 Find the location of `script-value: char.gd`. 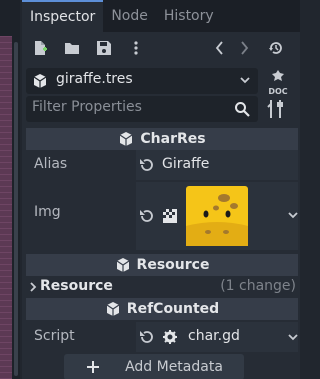

script-value: char.gd is located at coordinates (214, 336).